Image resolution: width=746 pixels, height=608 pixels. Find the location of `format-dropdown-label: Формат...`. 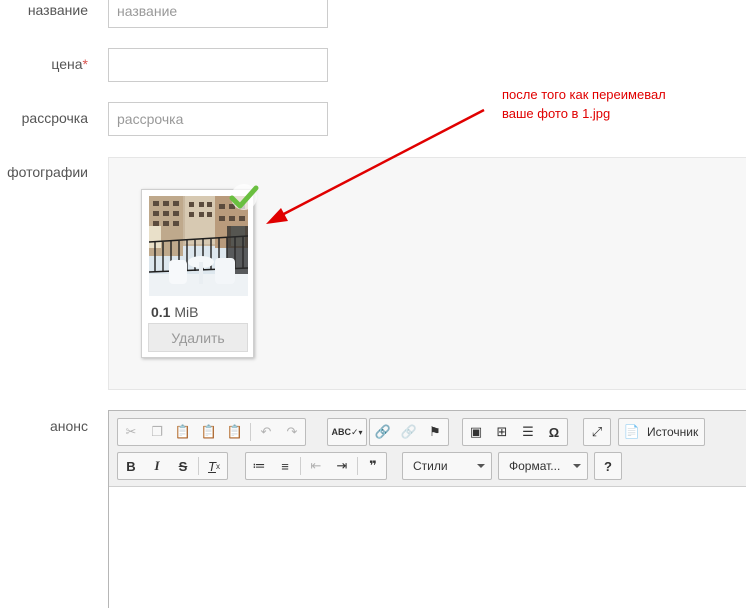

format-dropdown-label: Формат... is located at coordinates (535, 466).